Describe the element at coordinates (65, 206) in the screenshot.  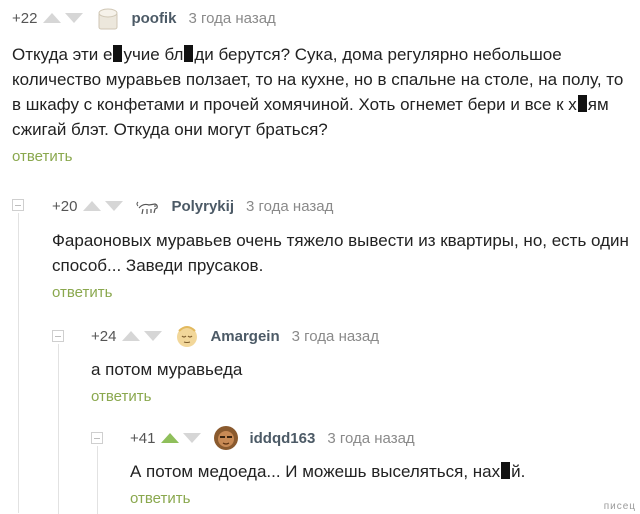
I see `comment-rating: +20` at that location.